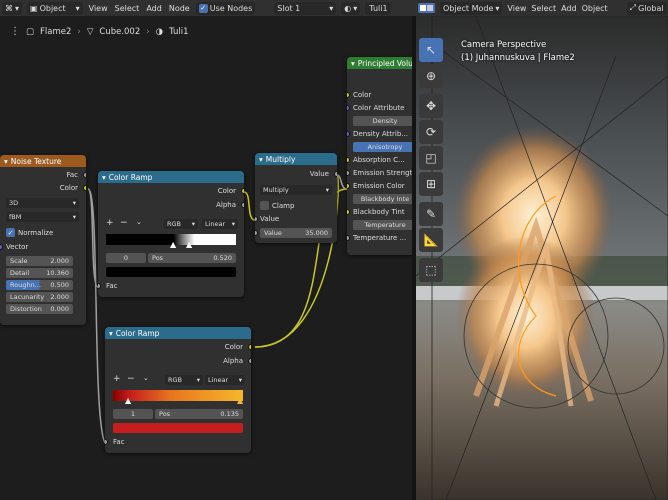  Describe the element at coordinates (39, 309) in the screenshot. I see `distortion-field: Distortion 0.000` at that location.